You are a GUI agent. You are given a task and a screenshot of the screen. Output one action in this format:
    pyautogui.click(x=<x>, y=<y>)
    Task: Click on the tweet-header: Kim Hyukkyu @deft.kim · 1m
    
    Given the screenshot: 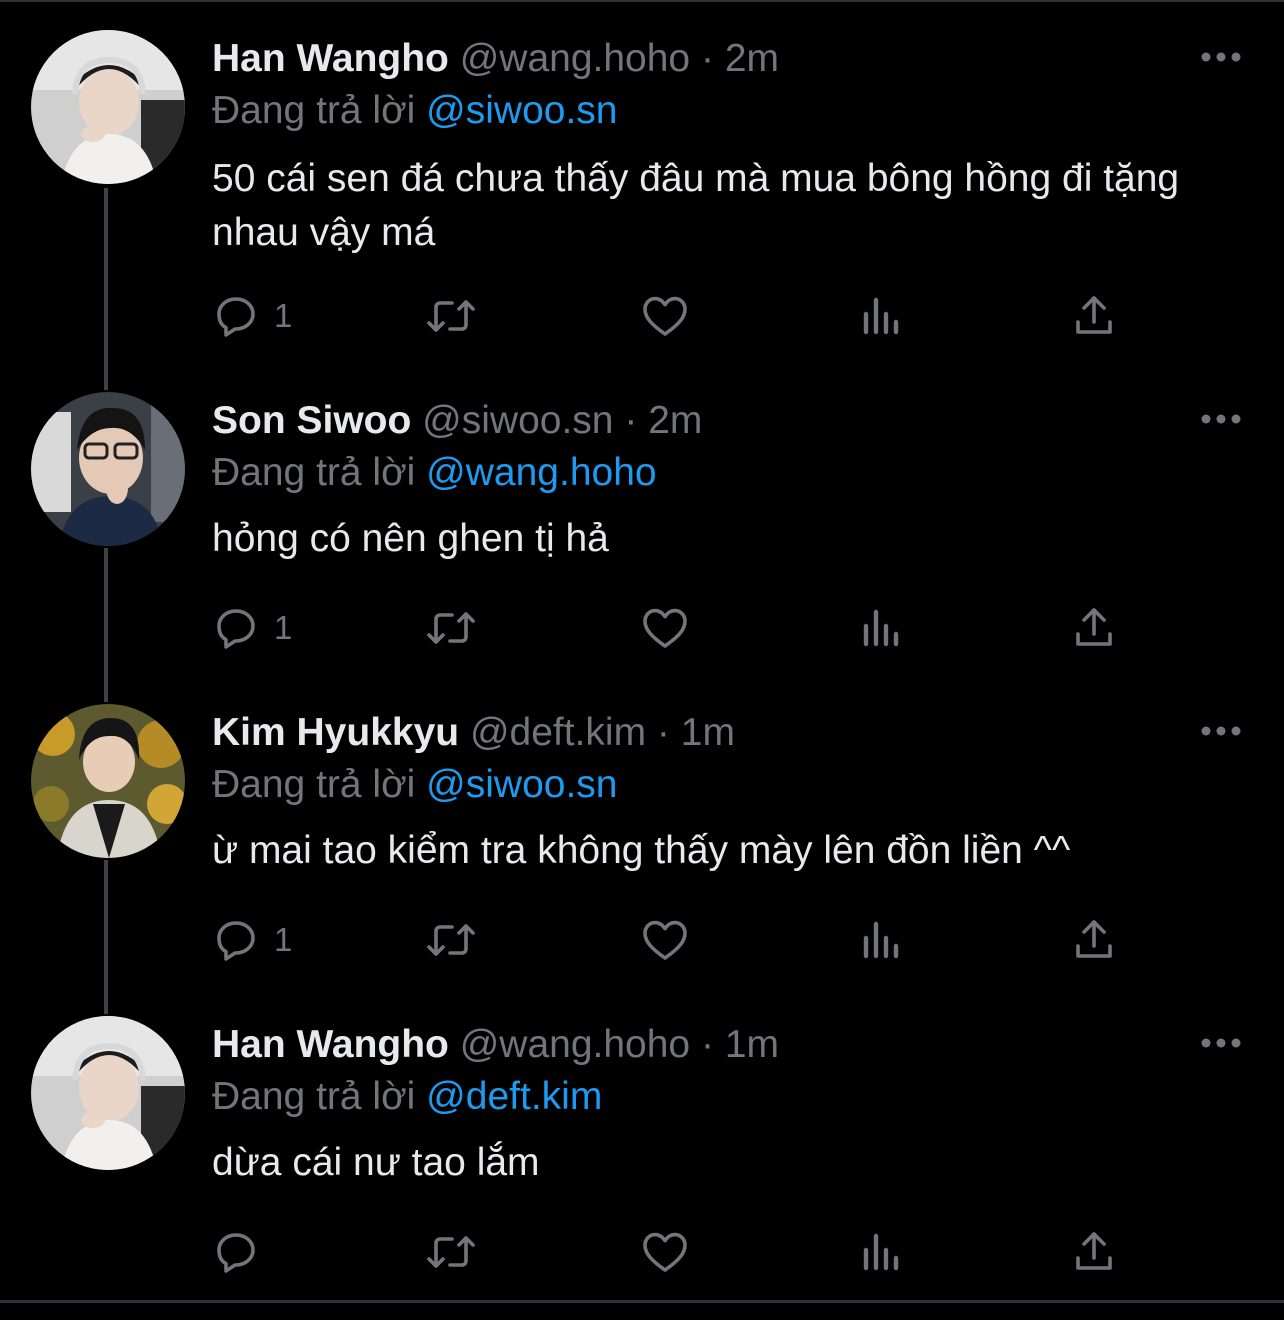 What is the action you would take?
    pyautogui.click(x=473, y=733)
    